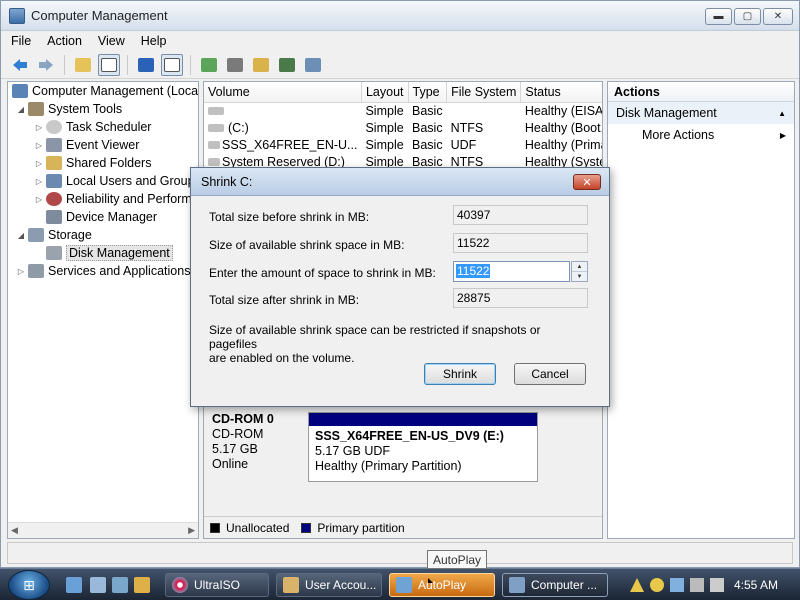 Image resolution: width=800 pixels, height=600 pixels. I want to click on shrink-amount-stepper: ▲ ▼, so click(579, 271).